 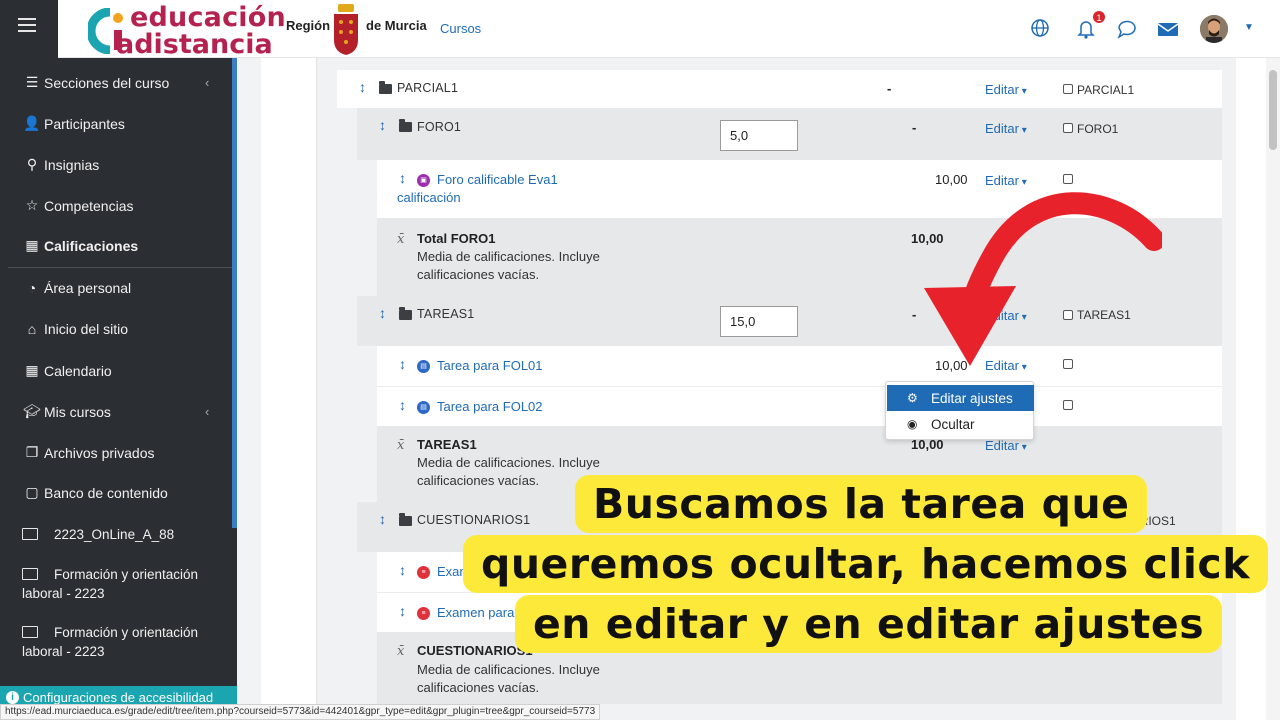 I want to click on logo-text-line2: adistancia, so click(x=194, y=44).